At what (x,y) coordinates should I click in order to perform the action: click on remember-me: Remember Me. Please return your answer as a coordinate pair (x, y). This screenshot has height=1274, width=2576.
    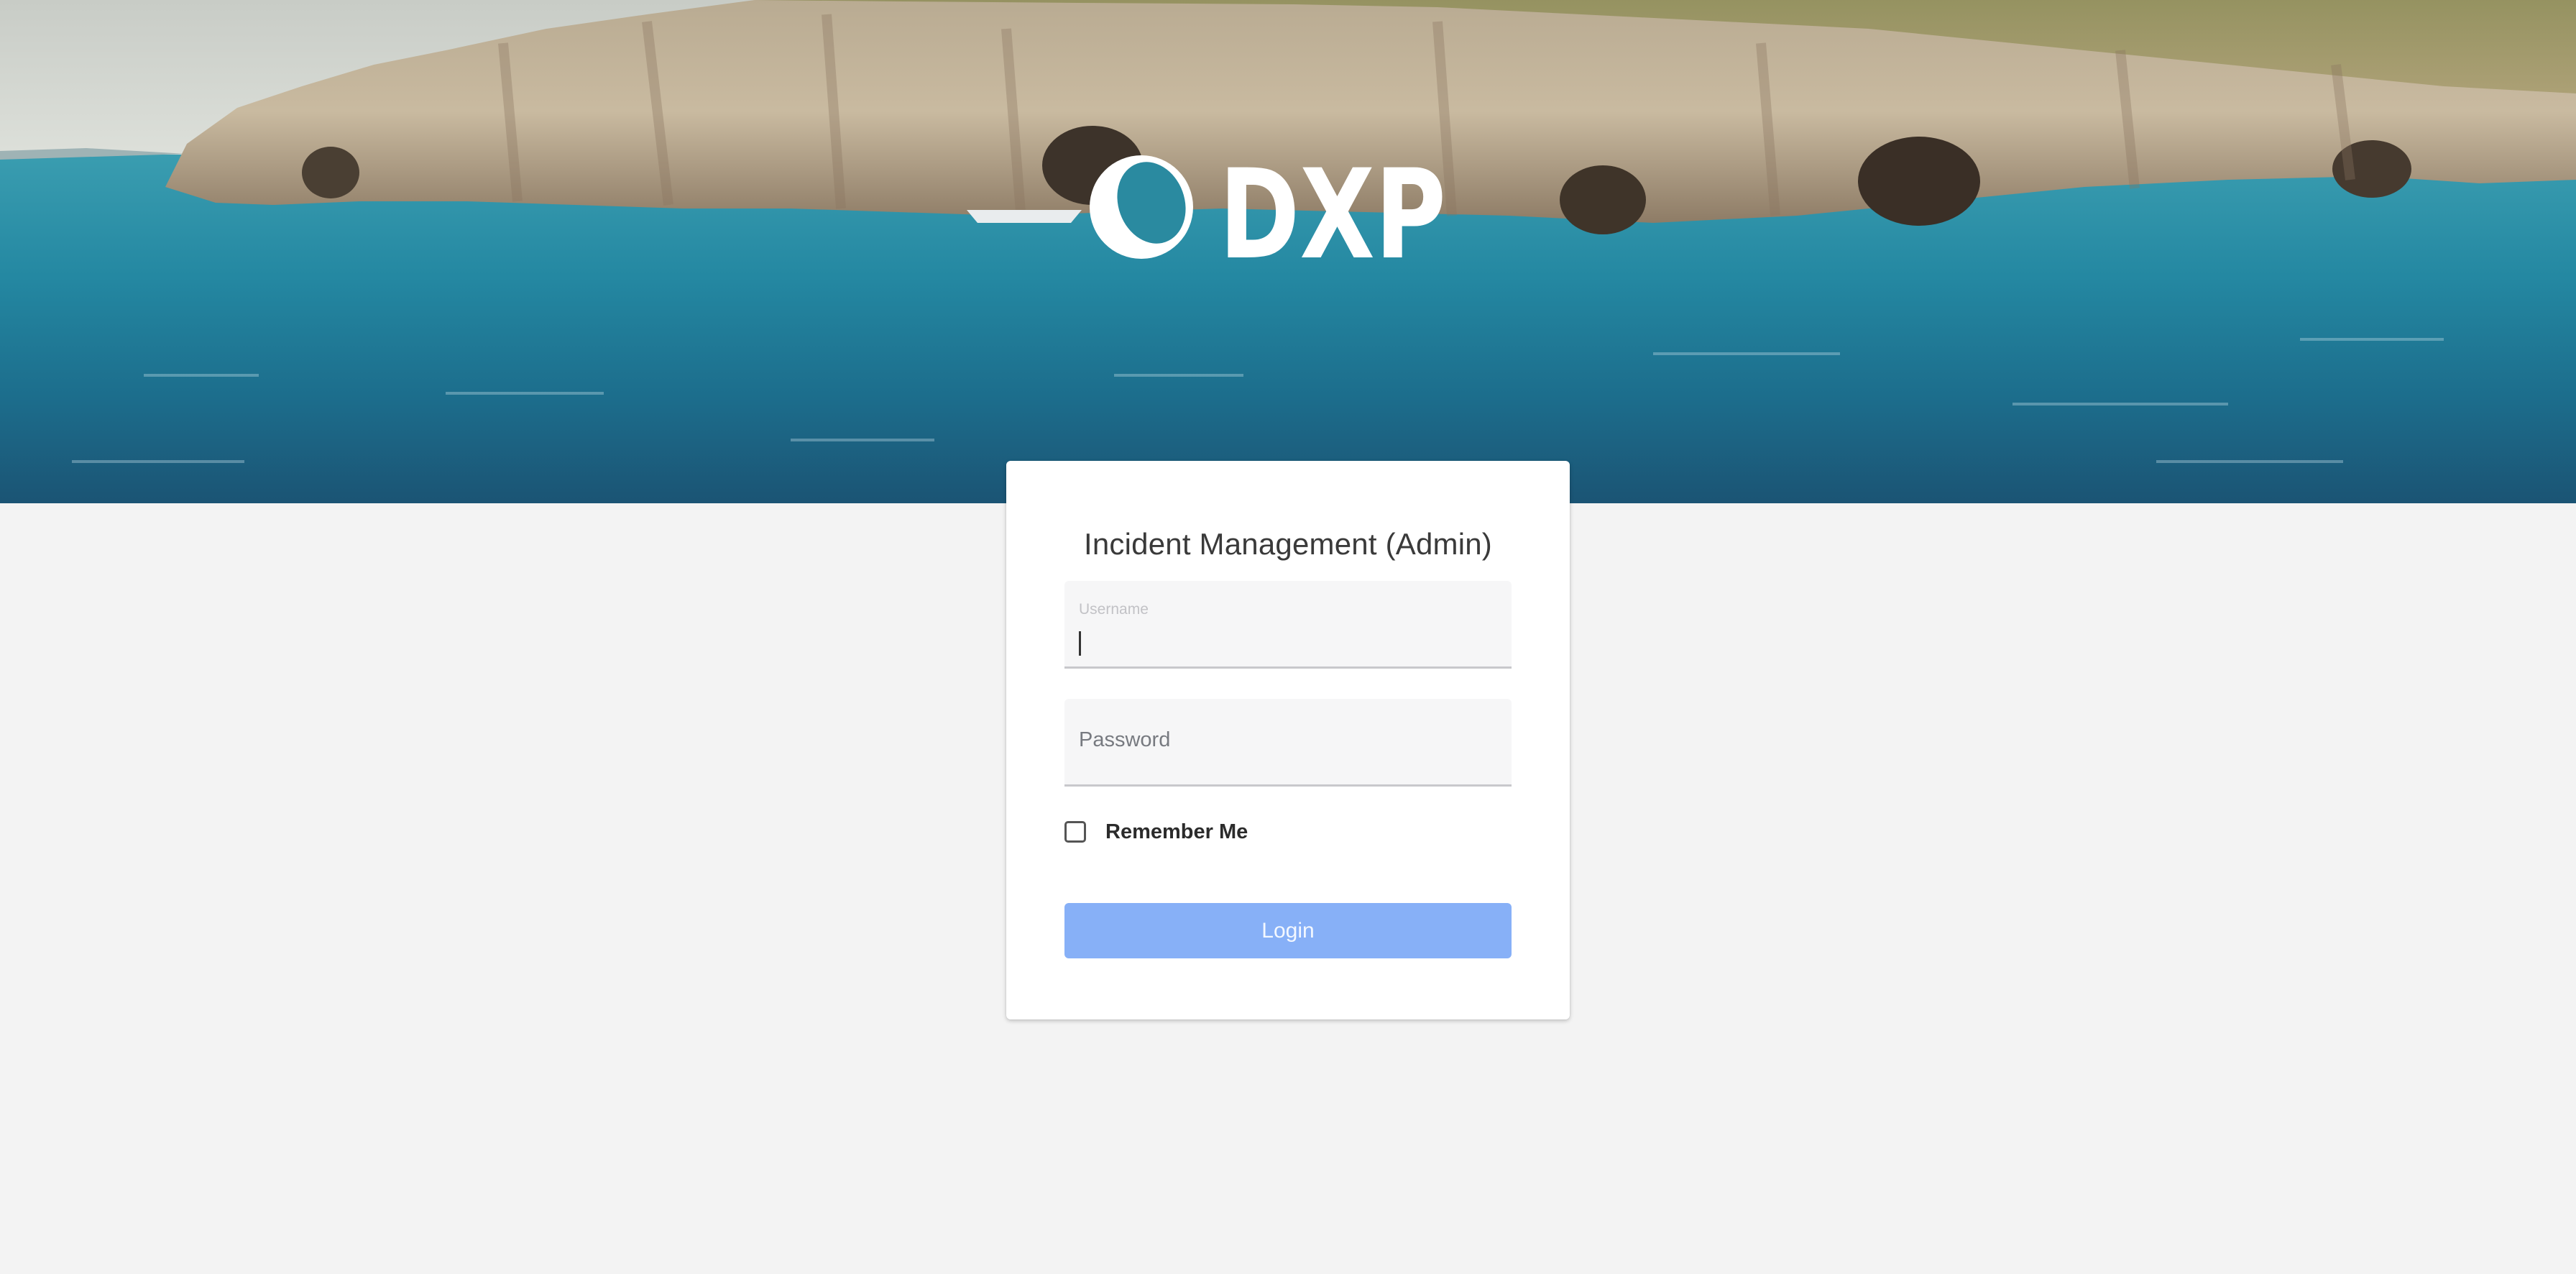
    Looking at the image, I should click on (1156, 831).